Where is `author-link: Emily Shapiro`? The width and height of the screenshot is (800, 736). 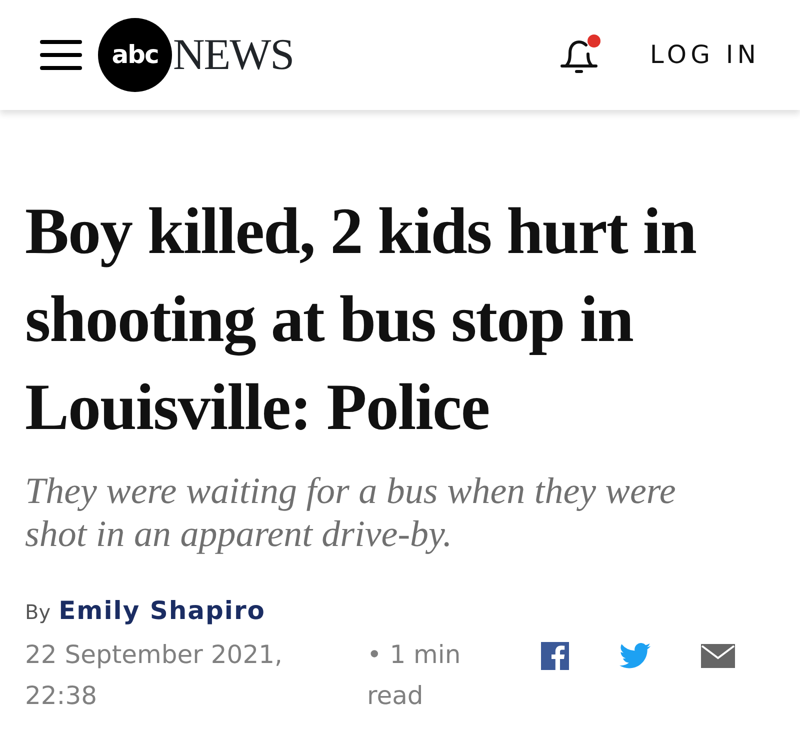 author-link: Emily Shapiro is located at coordinates (162, 611).